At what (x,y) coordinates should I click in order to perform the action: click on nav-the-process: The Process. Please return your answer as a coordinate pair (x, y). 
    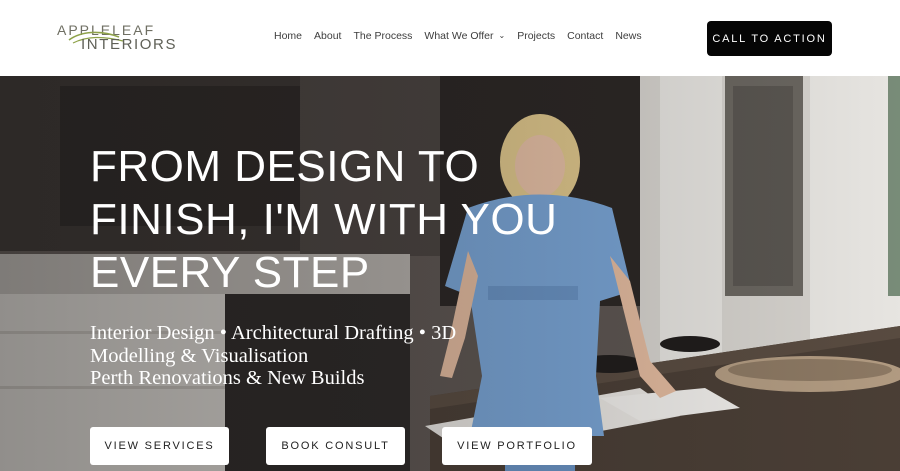
    Looking at the image, I should click on (382, 36).